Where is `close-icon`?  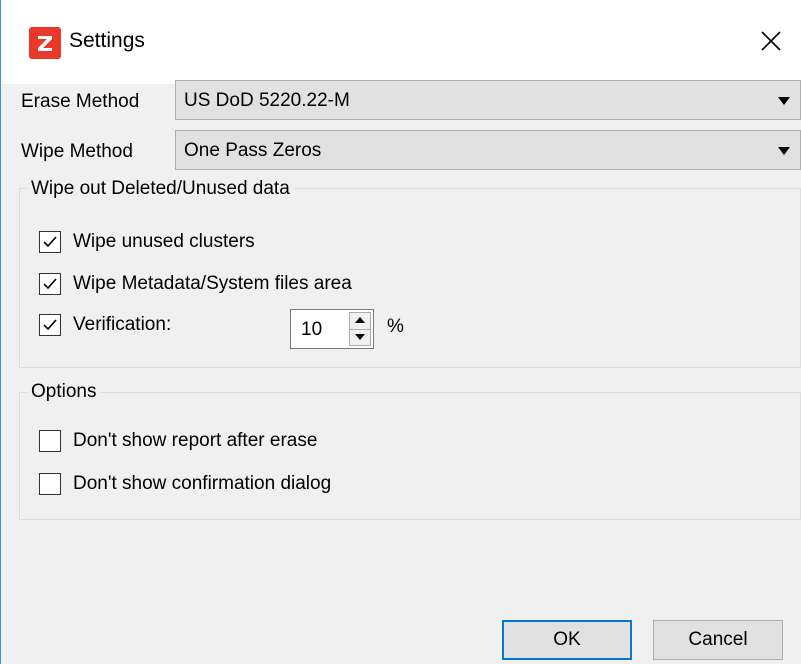 close-icon is located at coordinates (771, 41).